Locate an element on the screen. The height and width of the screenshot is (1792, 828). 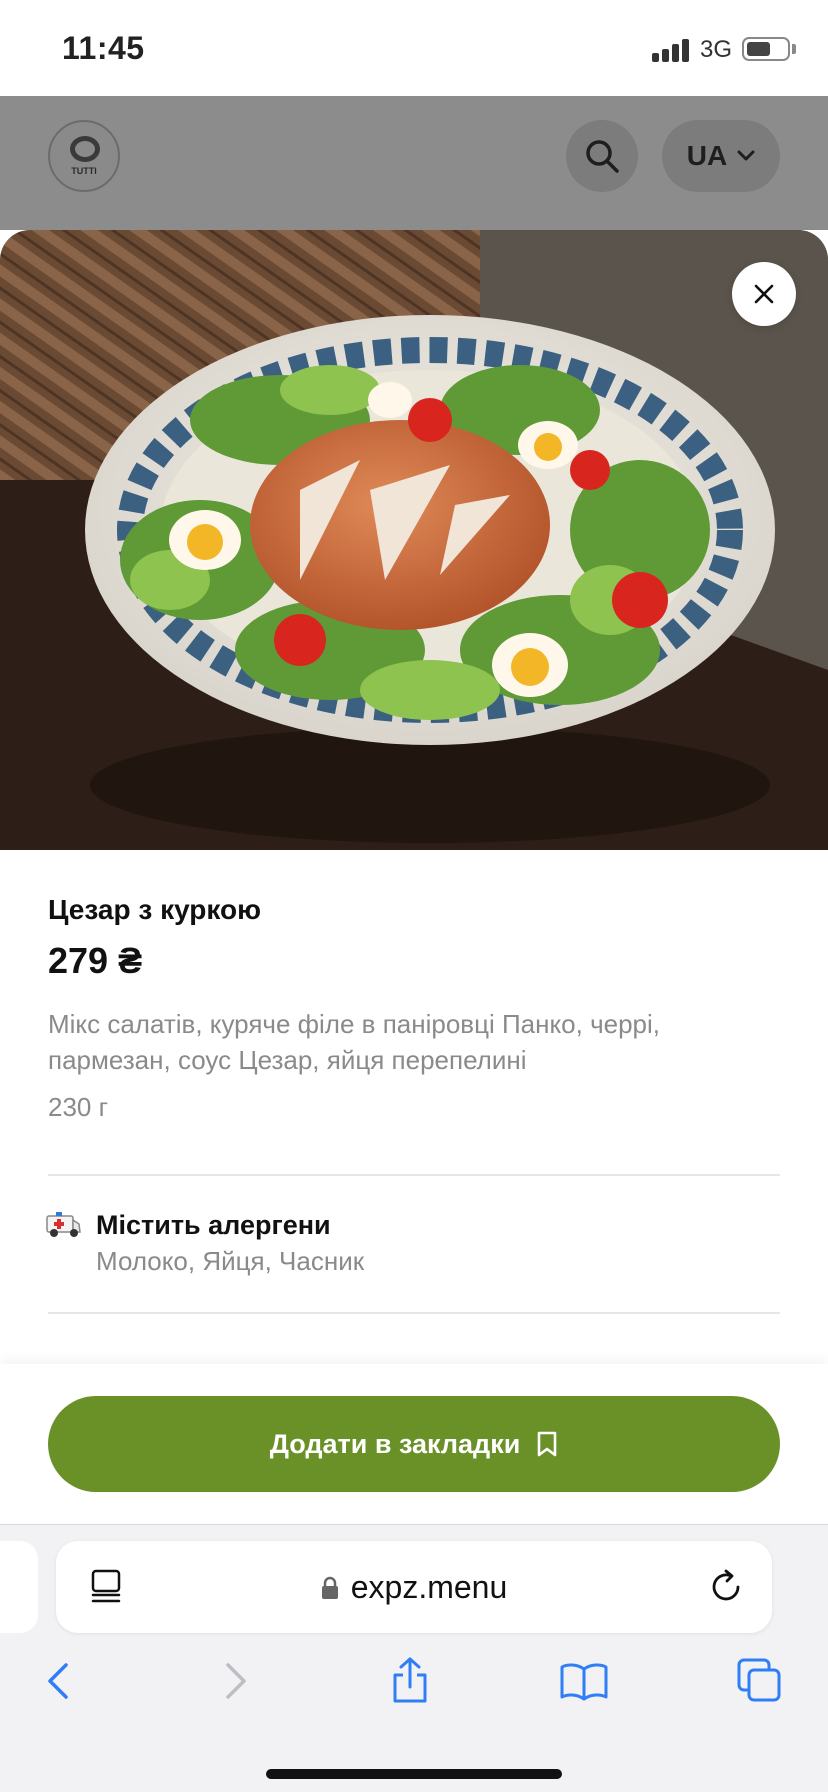
tabs-button is located at coordinates (760, 1681).